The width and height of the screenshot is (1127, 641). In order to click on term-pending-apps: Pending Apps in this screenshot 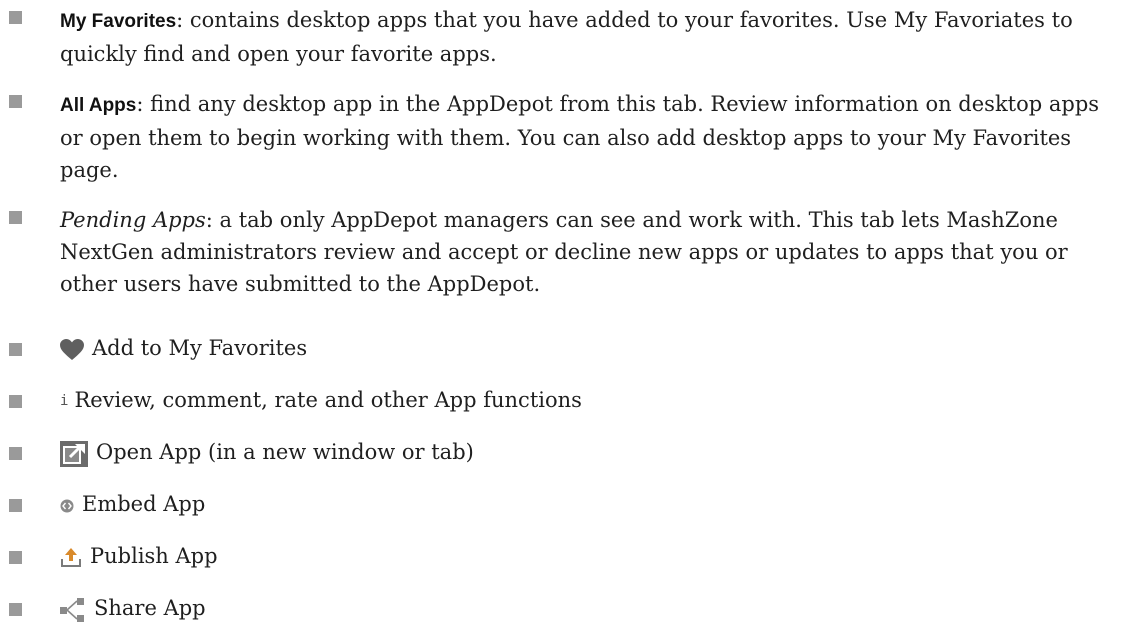, I will do `click(133, 220)`.